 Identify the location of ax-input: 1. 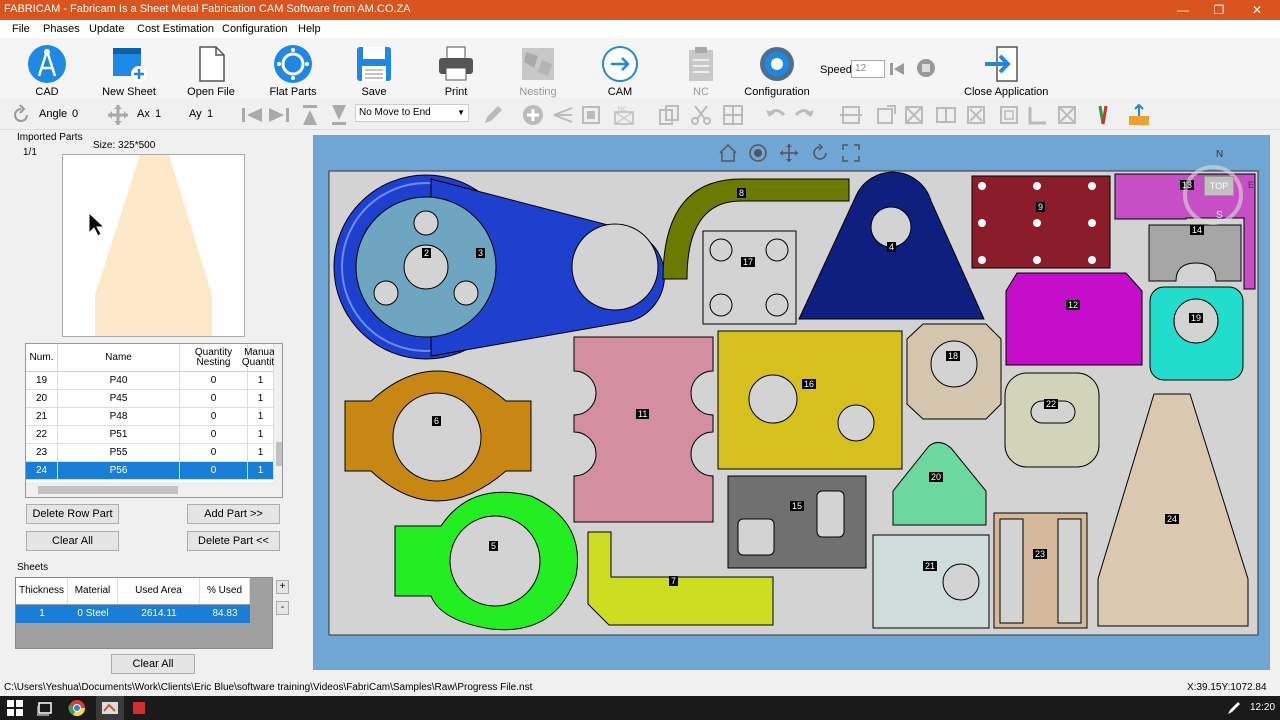
(158, 114).